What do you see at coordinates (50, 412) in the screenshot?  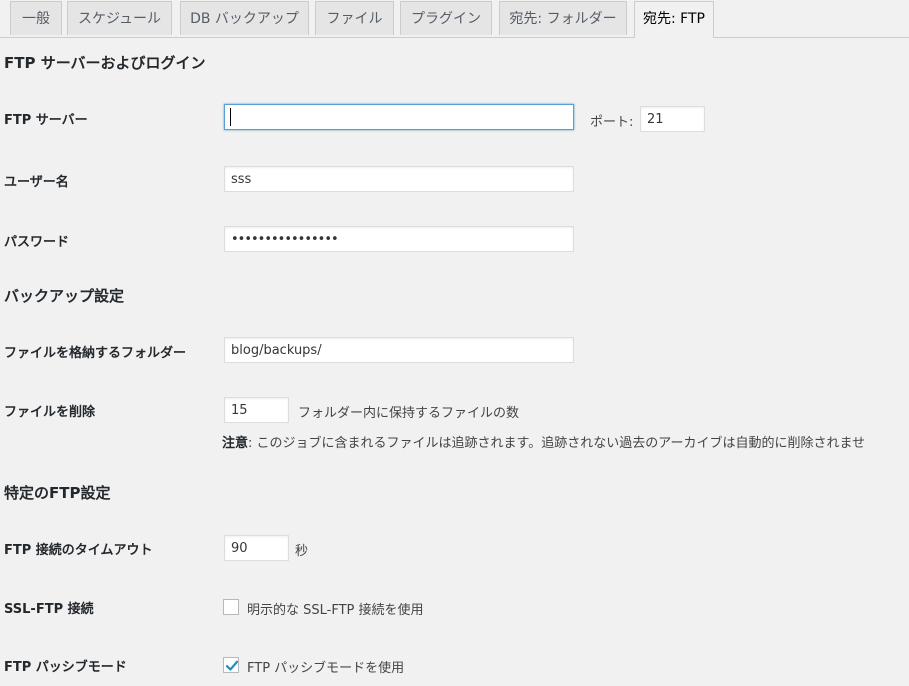 I see `delete-files-label: ファイルを削除` at bounding box center [50, 412].